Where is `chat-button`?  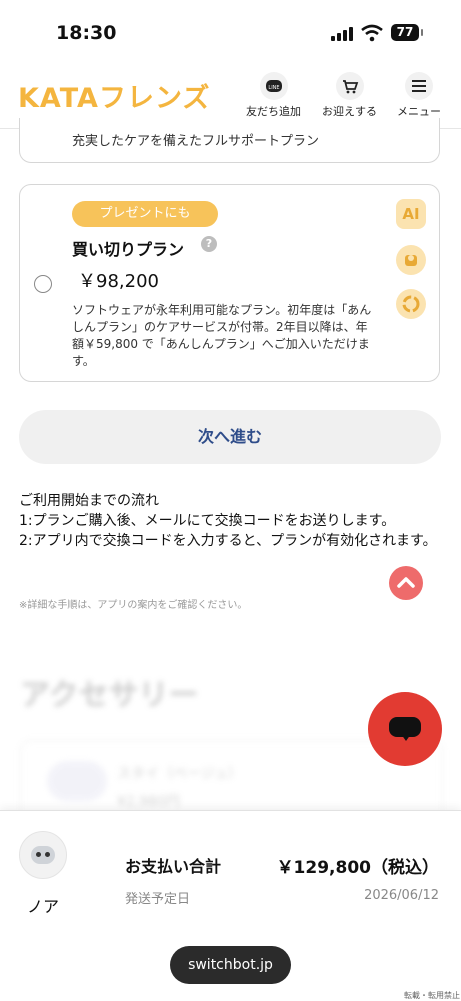 chat-button is located at coordinates (405, 729).